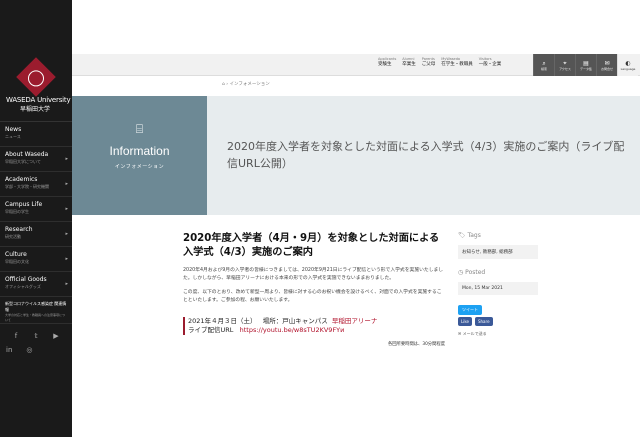  What do you see at coordinates (35, 317) in the screenshot?
I see `notice-text: 大学の対応と学生・教職員への注意事項について` at bounding box center [35, 317].